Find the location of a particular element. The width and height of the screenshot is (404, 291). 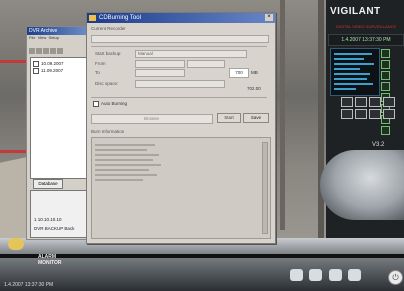

path-field: Browse is located at coordinates (152, 119).